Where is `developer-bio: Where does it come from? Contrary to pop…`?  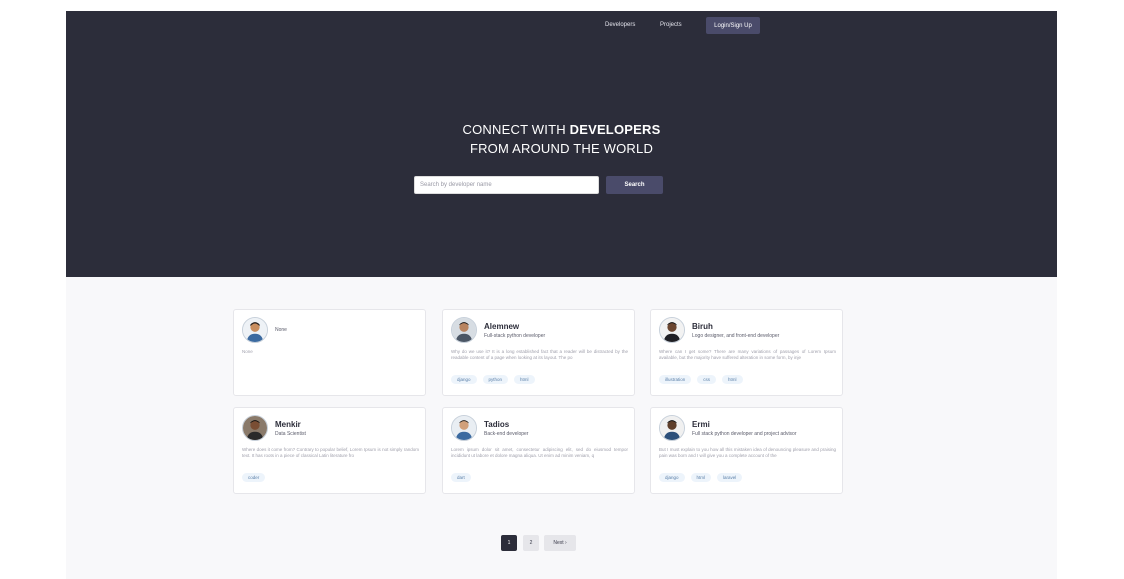
developer-bio: Where does it come from? Contrary to pop… is located at coordinates (330, 452).